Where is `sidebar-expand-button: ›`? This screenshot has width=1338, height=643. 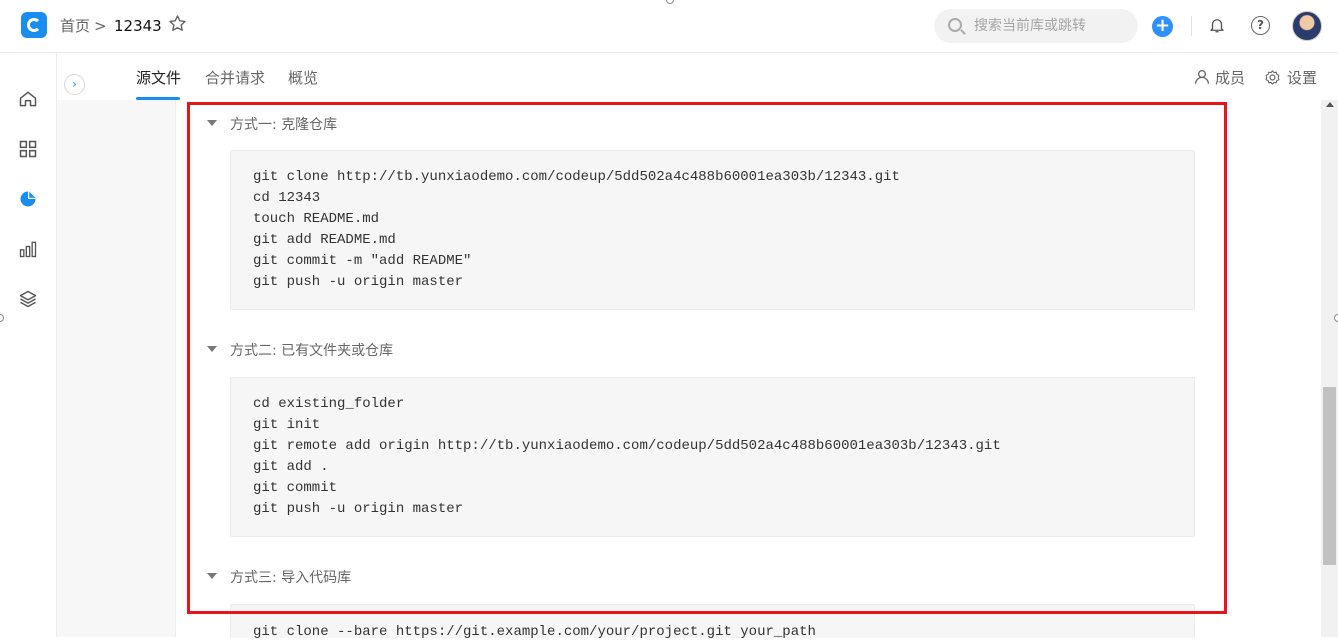 sidebar-expand-button: › is located at coordinates (74, 84).